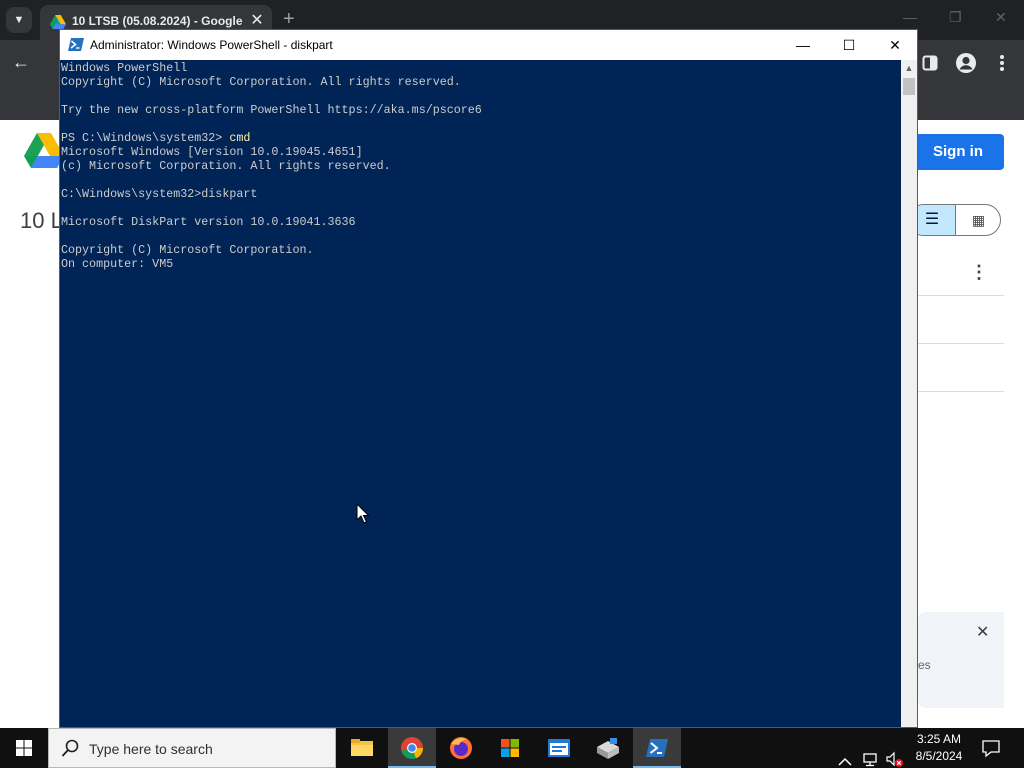  Describe the element at coordinates (849, 45) in the screenshot. I see `maximize-icon: ☐` at that location.